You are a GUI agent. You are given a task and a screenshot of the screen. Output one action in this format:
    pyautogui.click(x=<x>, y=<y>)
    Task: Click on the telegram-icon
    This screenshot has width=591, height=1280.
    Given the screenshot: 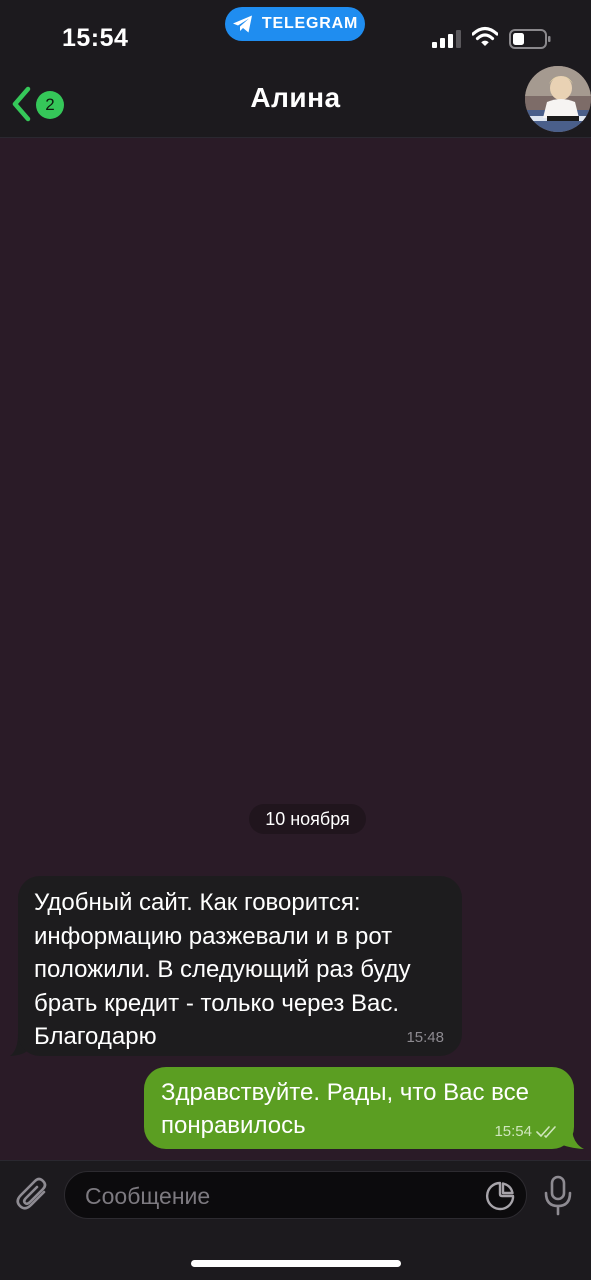 What is the action you would take?
    pyautogui.click(x=242, y=24)
    